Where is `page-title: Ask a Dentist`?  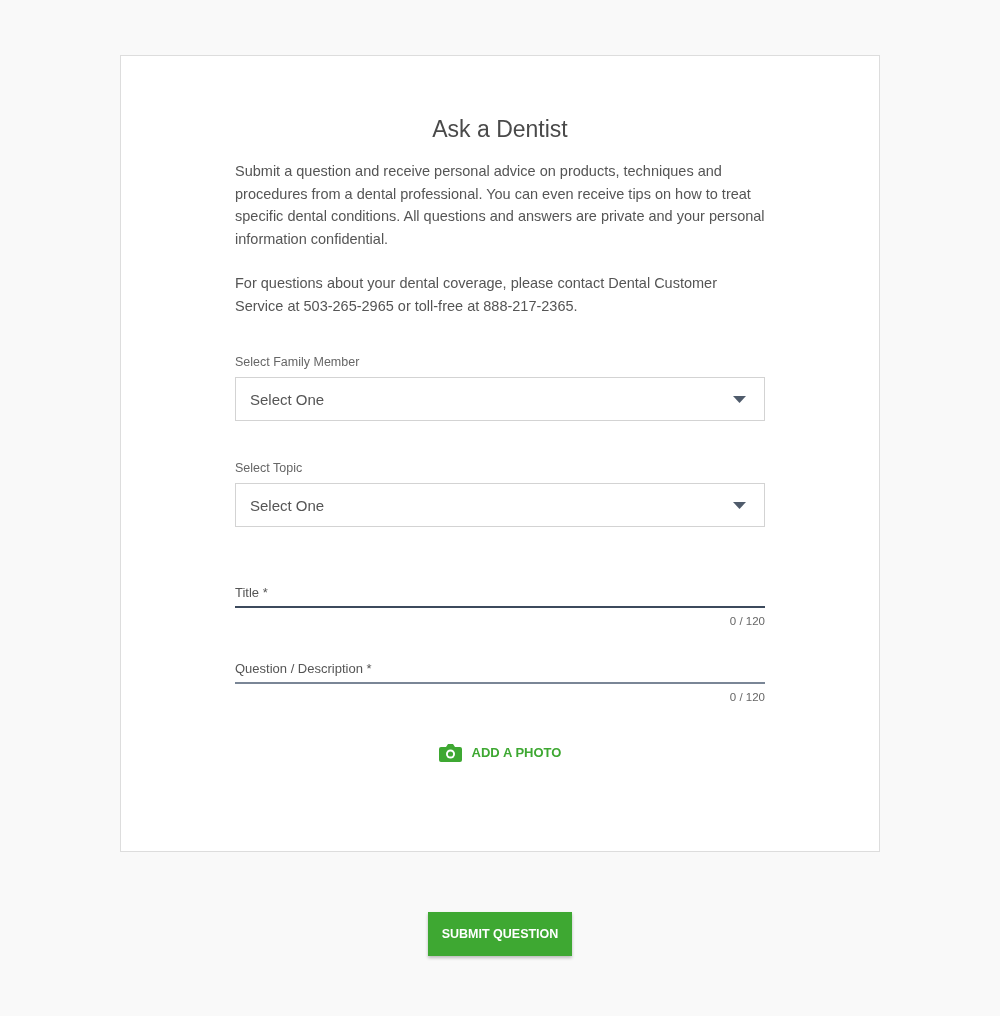
page-title: Ask a Dentist is located at coordinates (500, 129).